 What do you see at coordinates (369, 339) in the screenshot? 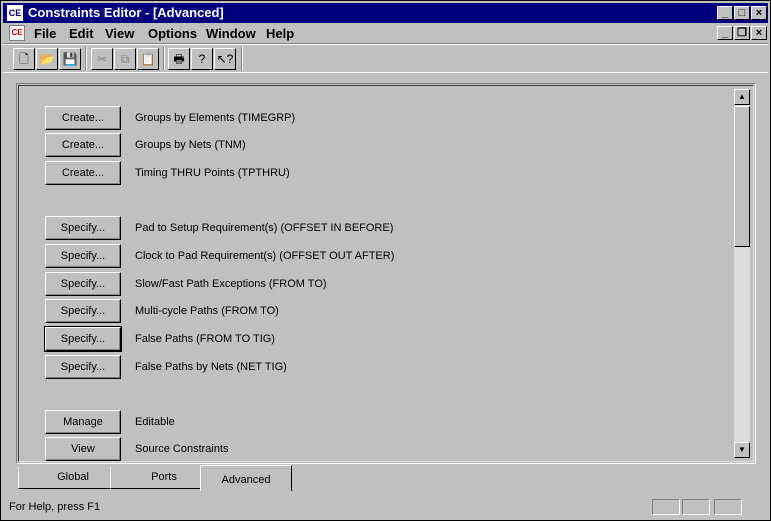
I see `row-false-paths: Specify... False Paths (FROM TO TIG)` at bounding box center [369, 339].